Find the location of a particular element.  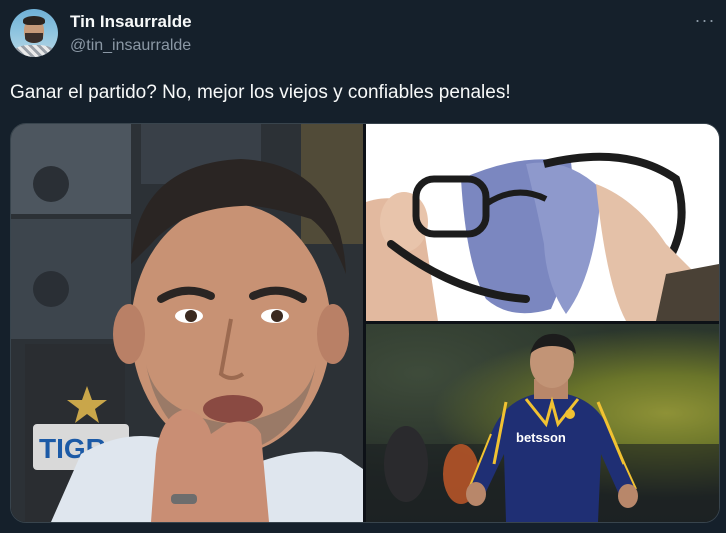

author-name: Tin Insaurralde is located at coordinates (131, 22).